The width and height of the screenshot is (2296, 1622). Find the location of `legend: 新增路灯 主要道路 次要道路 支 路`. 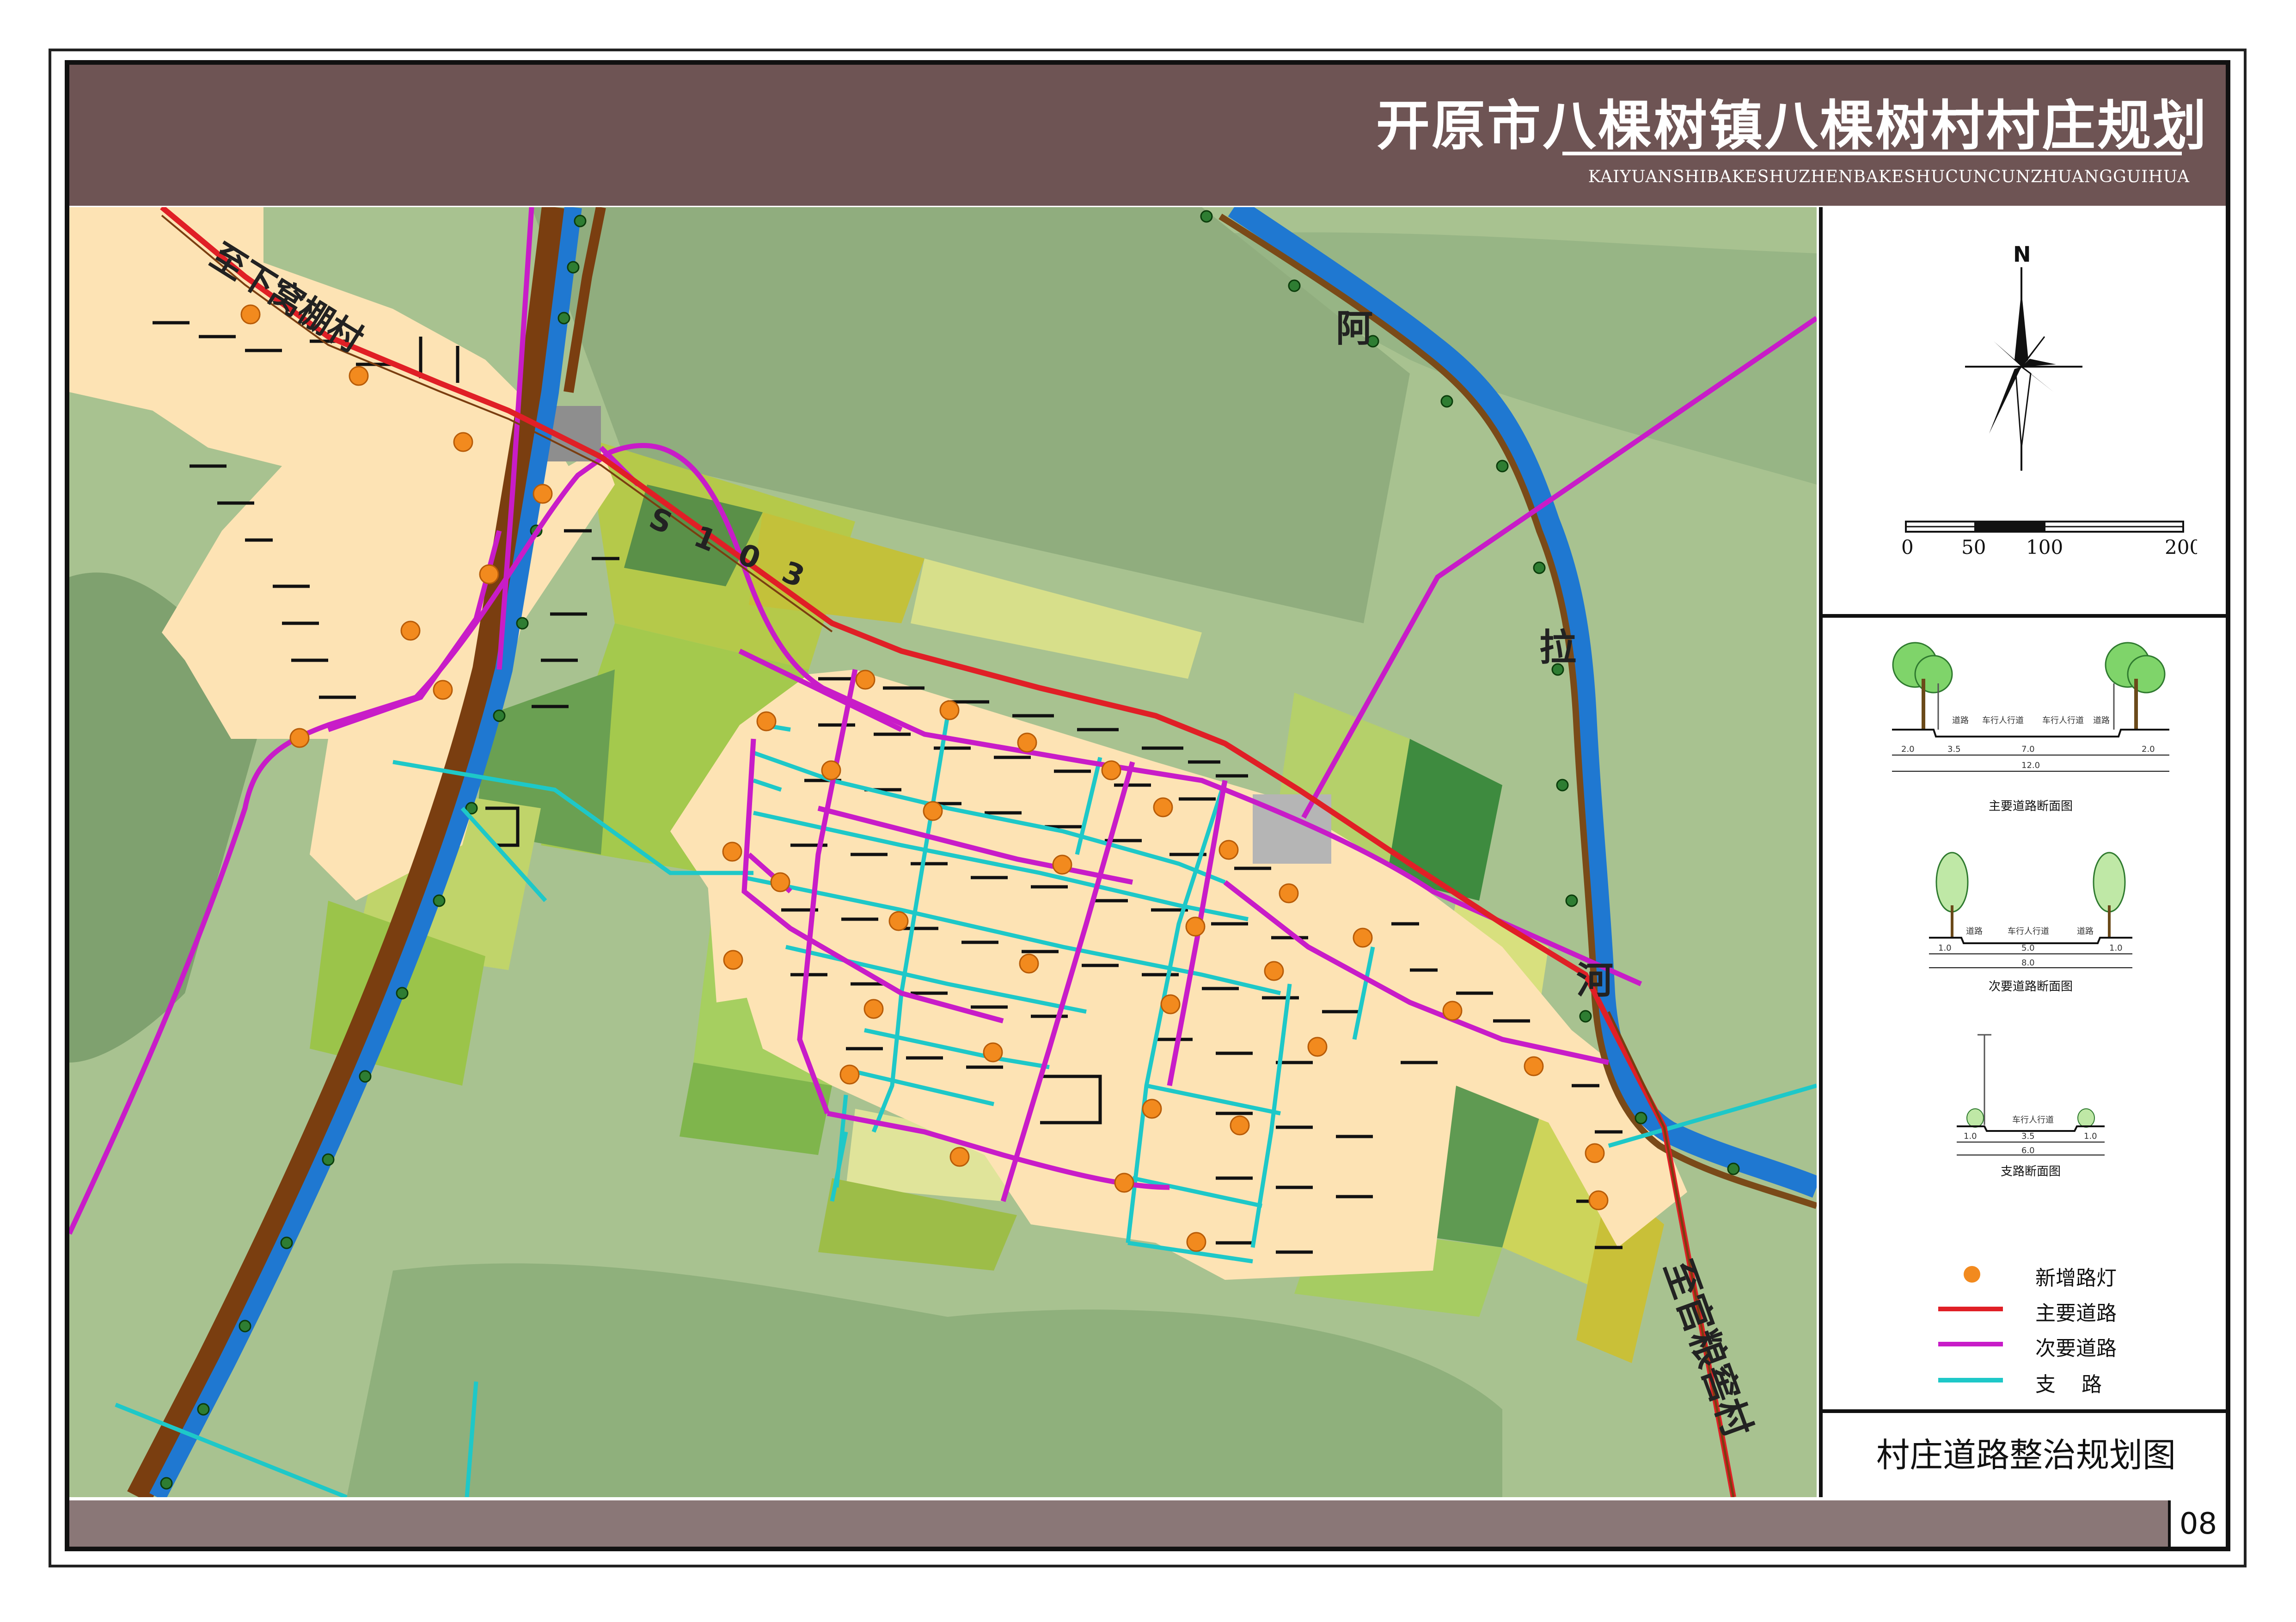

legend: 新增路灯 主要道路 次要道路 支 路 is located at coordinates (2026, 1333).